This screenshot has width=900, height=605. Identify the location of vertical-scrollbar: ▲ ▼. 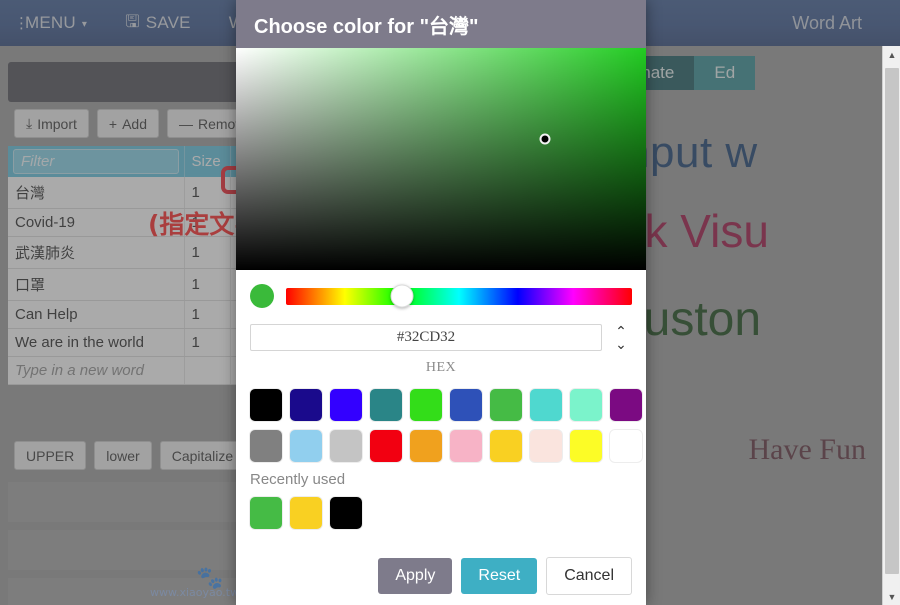
(891, 325).